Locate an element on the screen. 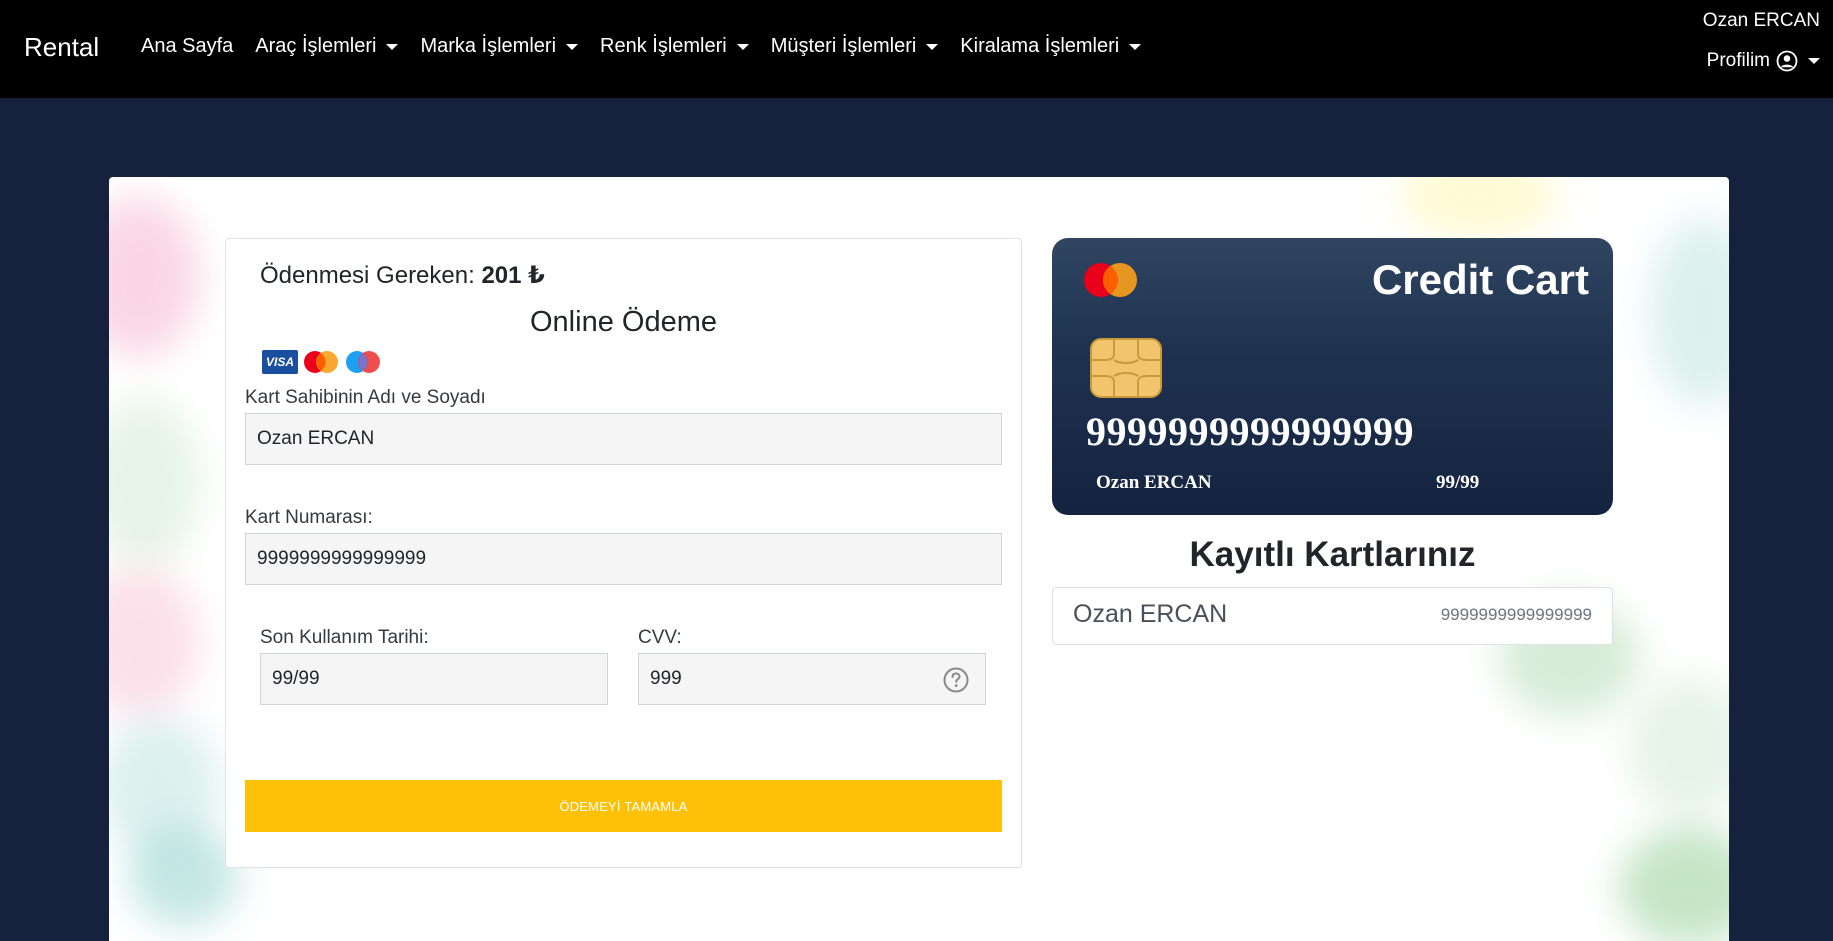 The height and width of the screenshot is (941, 1833). expiry-input: 99/99 is located at coordinates (434, 679).